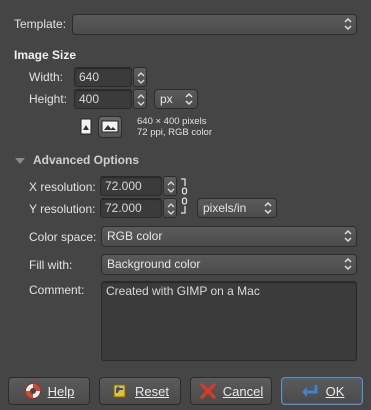  I want to click on help-button-label: Help, so click(61, 391).